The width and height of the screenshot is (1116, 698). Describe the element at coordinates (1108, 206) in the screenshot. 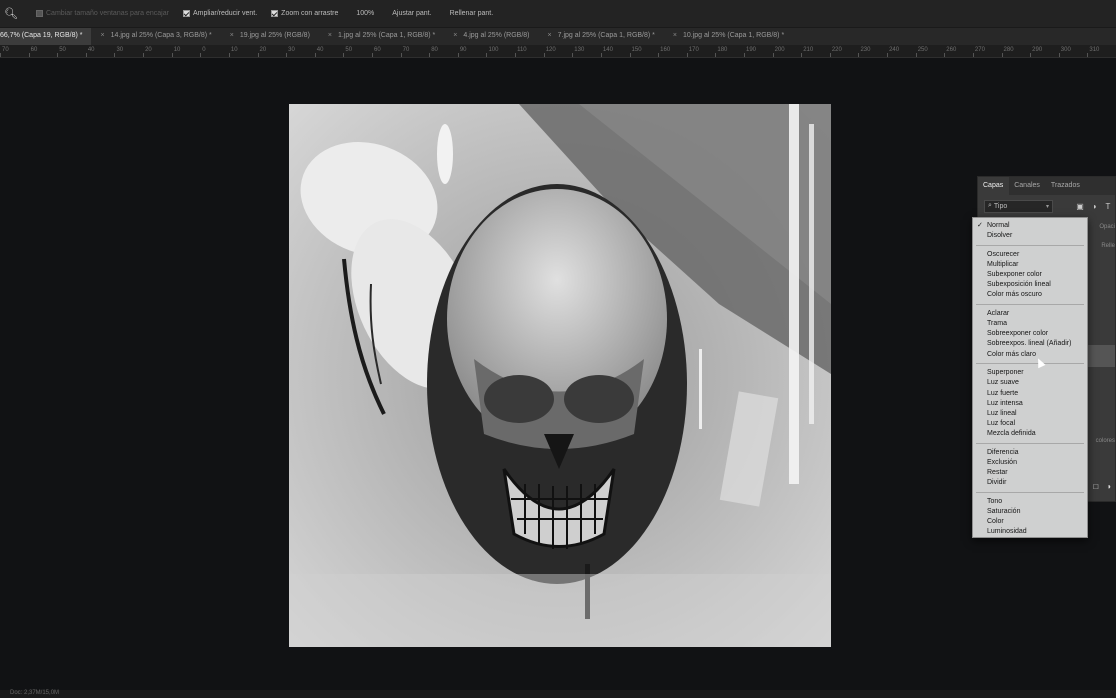

I see `type-filter-icon: T` at that location.